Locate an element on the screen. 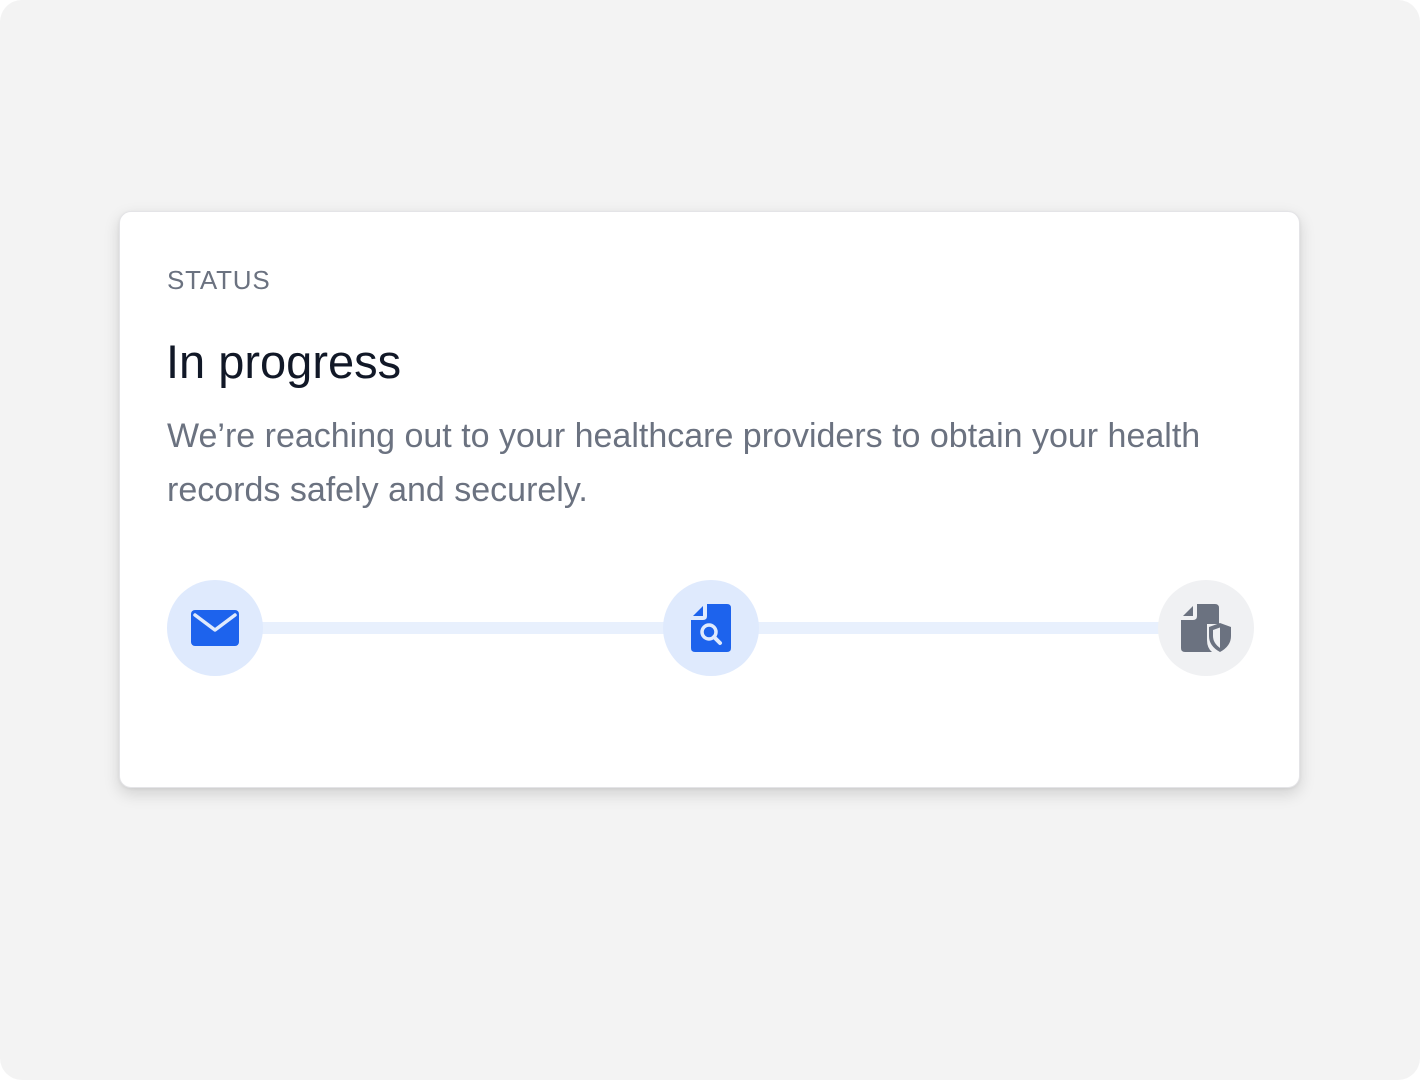 The image size is (1420, 1080). step-records-review is located at coordinates (711, 628).